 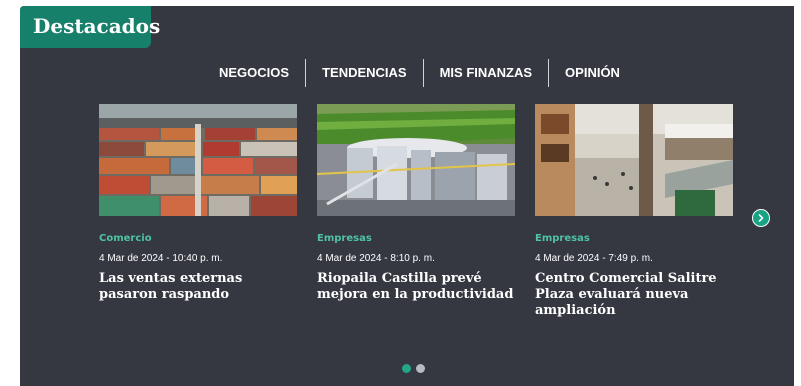 I want to click on article-date: 4 Mar de 2024 - 10:40 p. m., so click(x=161, y=258).